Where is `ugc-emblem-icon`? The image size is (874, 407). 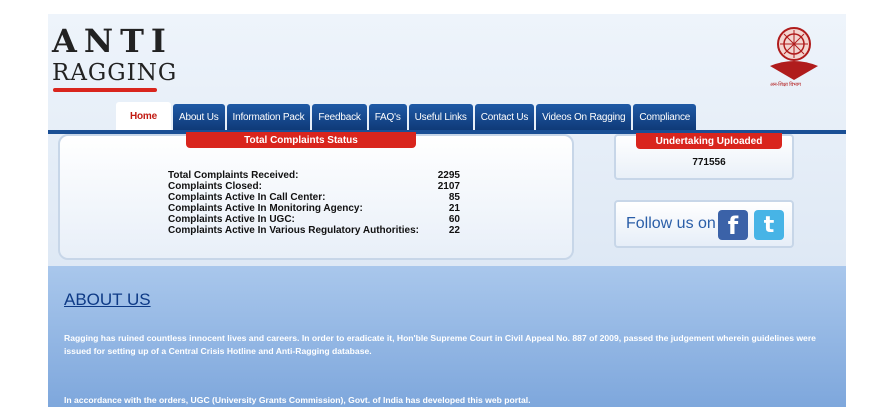
ugc-emblem-icon is located at coordinates (794, 53).